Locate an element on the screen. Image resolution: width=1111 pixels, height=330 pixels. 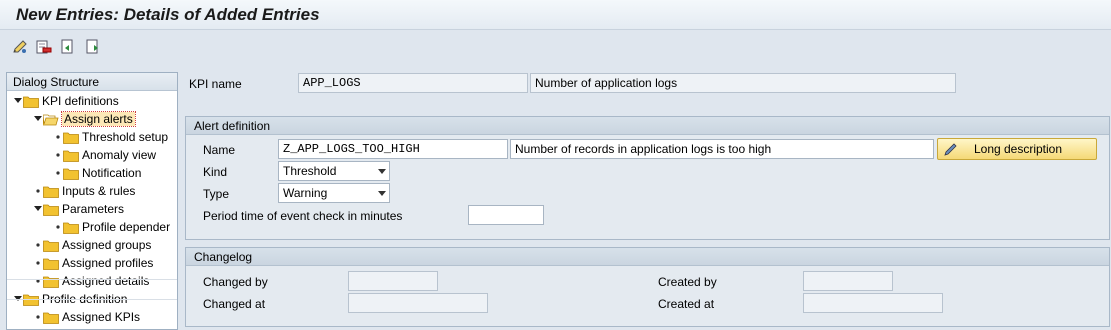
tree-item: Profile depender is located at coordinates (111, 227).